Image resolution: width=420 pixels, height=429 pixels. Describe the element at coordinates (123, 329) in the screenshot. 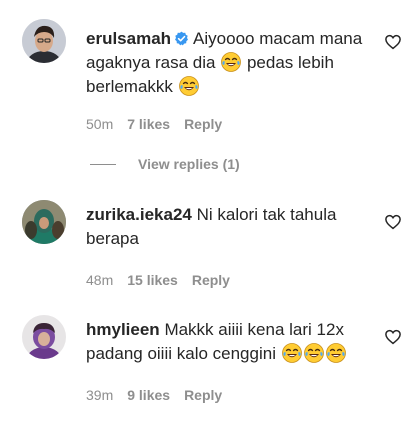

I see `comment-username: hmylieen` at that location.